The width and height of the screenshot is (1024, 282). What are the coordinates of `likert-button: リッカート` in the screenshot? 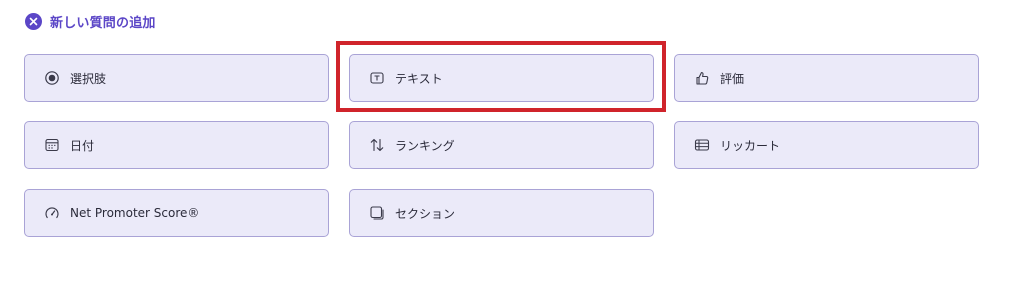 It's located at (826, 145).